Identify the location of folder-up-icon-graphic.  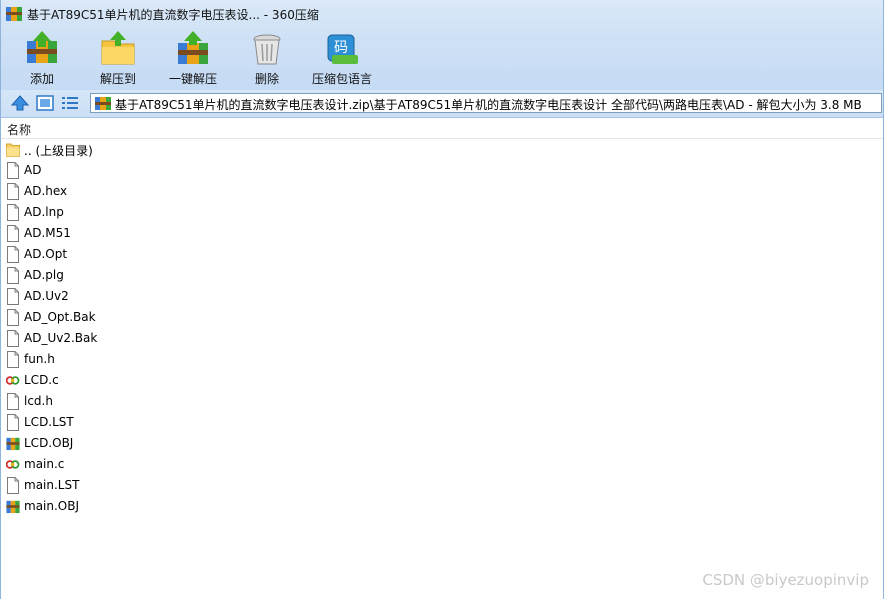
(13, 150).